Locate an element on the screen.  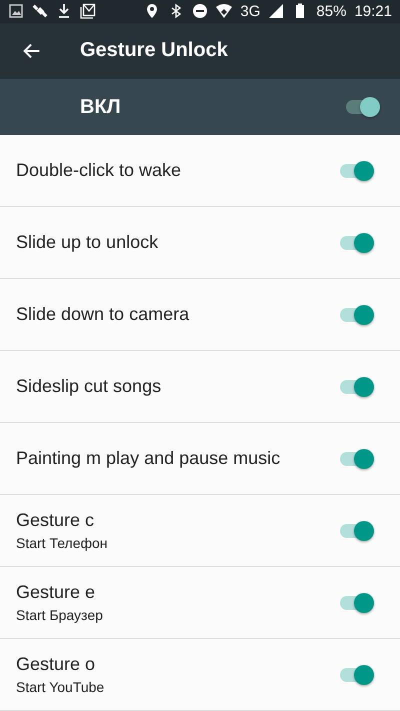
master-switch-label: ВКЛ is located at coordinates (101, 107).